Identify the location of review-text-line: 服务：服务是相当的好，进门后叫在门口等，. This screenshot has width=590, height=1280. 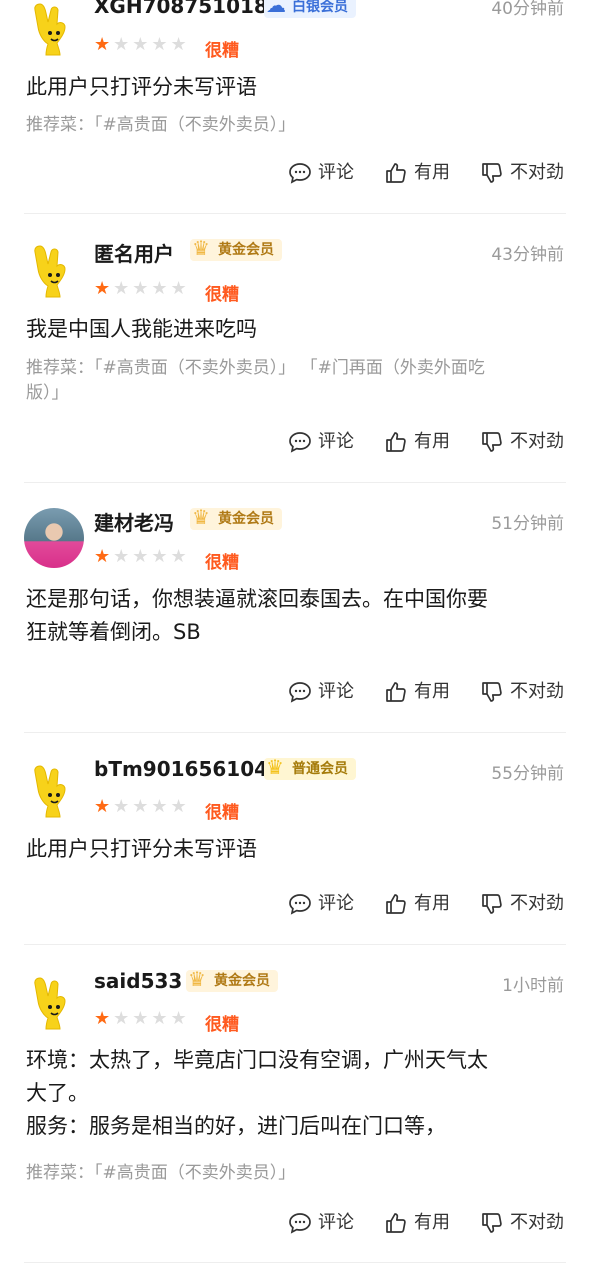
(236, 1126).